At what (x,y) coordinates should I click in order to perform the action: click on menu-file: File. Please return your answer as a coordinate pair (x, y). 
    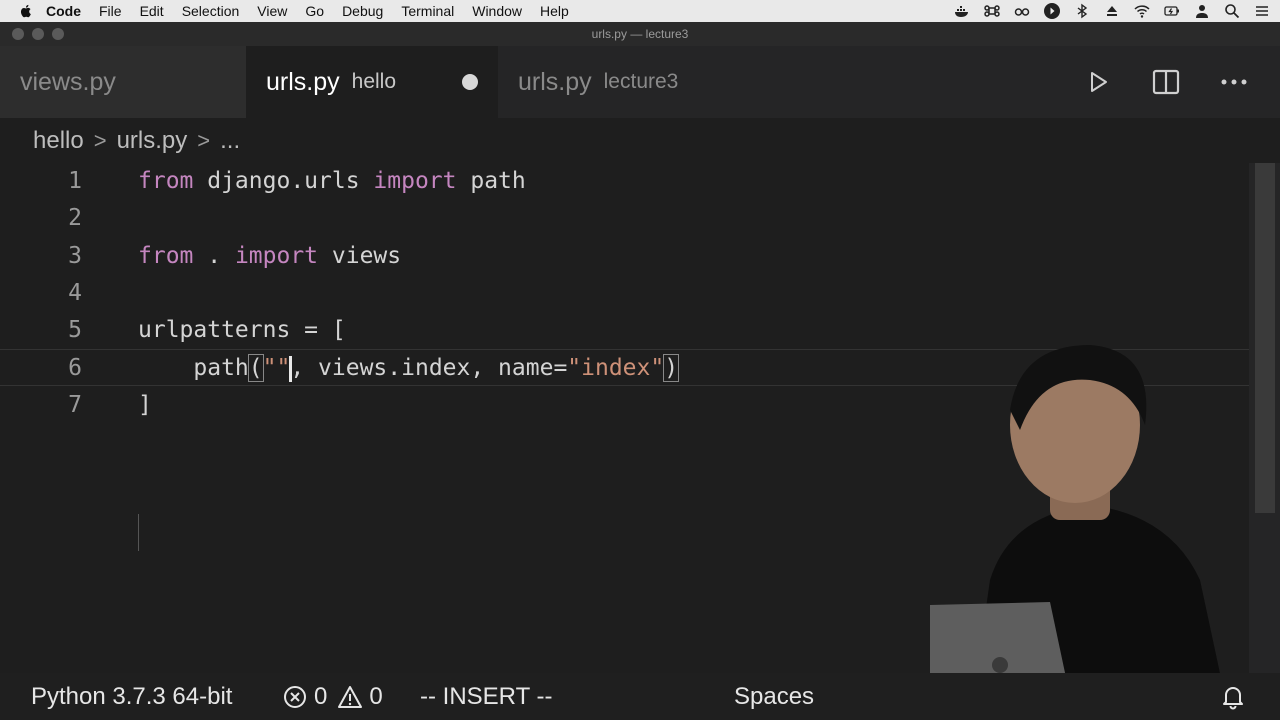
    Looking at the image, I should click on (110, 11).